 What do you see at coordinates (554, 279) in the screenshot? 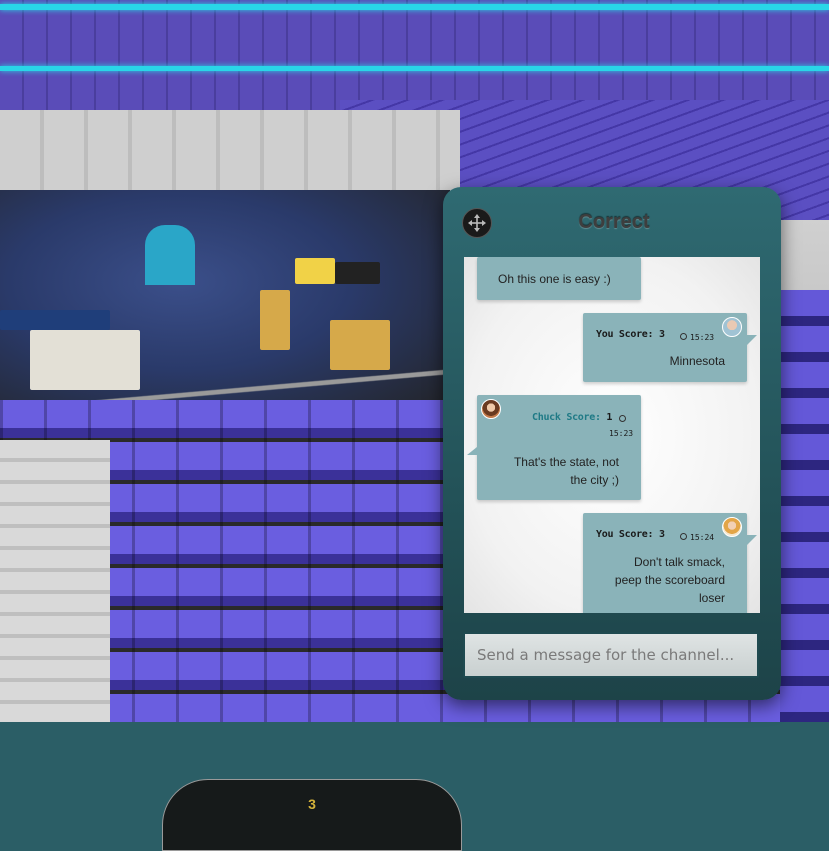
I see `message-text: Oh this one is easy :)` at bounding box center [554, 279].